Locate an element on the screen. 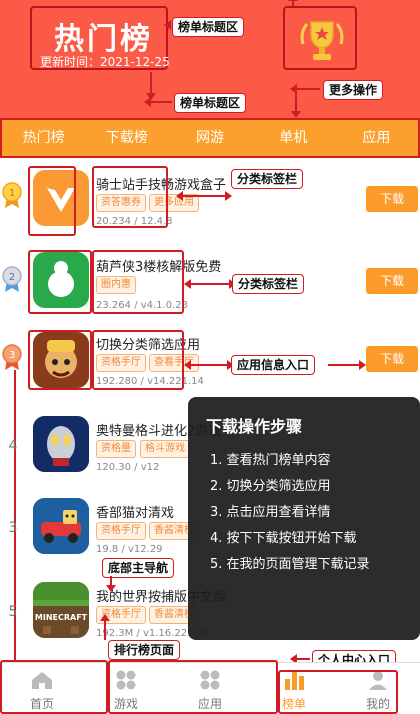  annotation-title-area: 榜单标题区 is located at coordinates (208, 27).